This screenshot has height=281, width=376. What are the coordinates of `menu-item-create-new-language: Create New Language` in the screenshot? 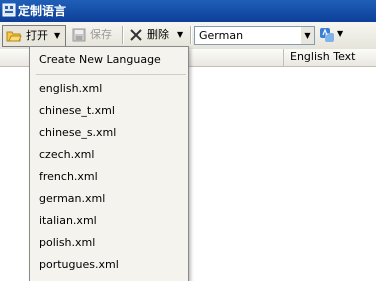 It's located at (100, 60).